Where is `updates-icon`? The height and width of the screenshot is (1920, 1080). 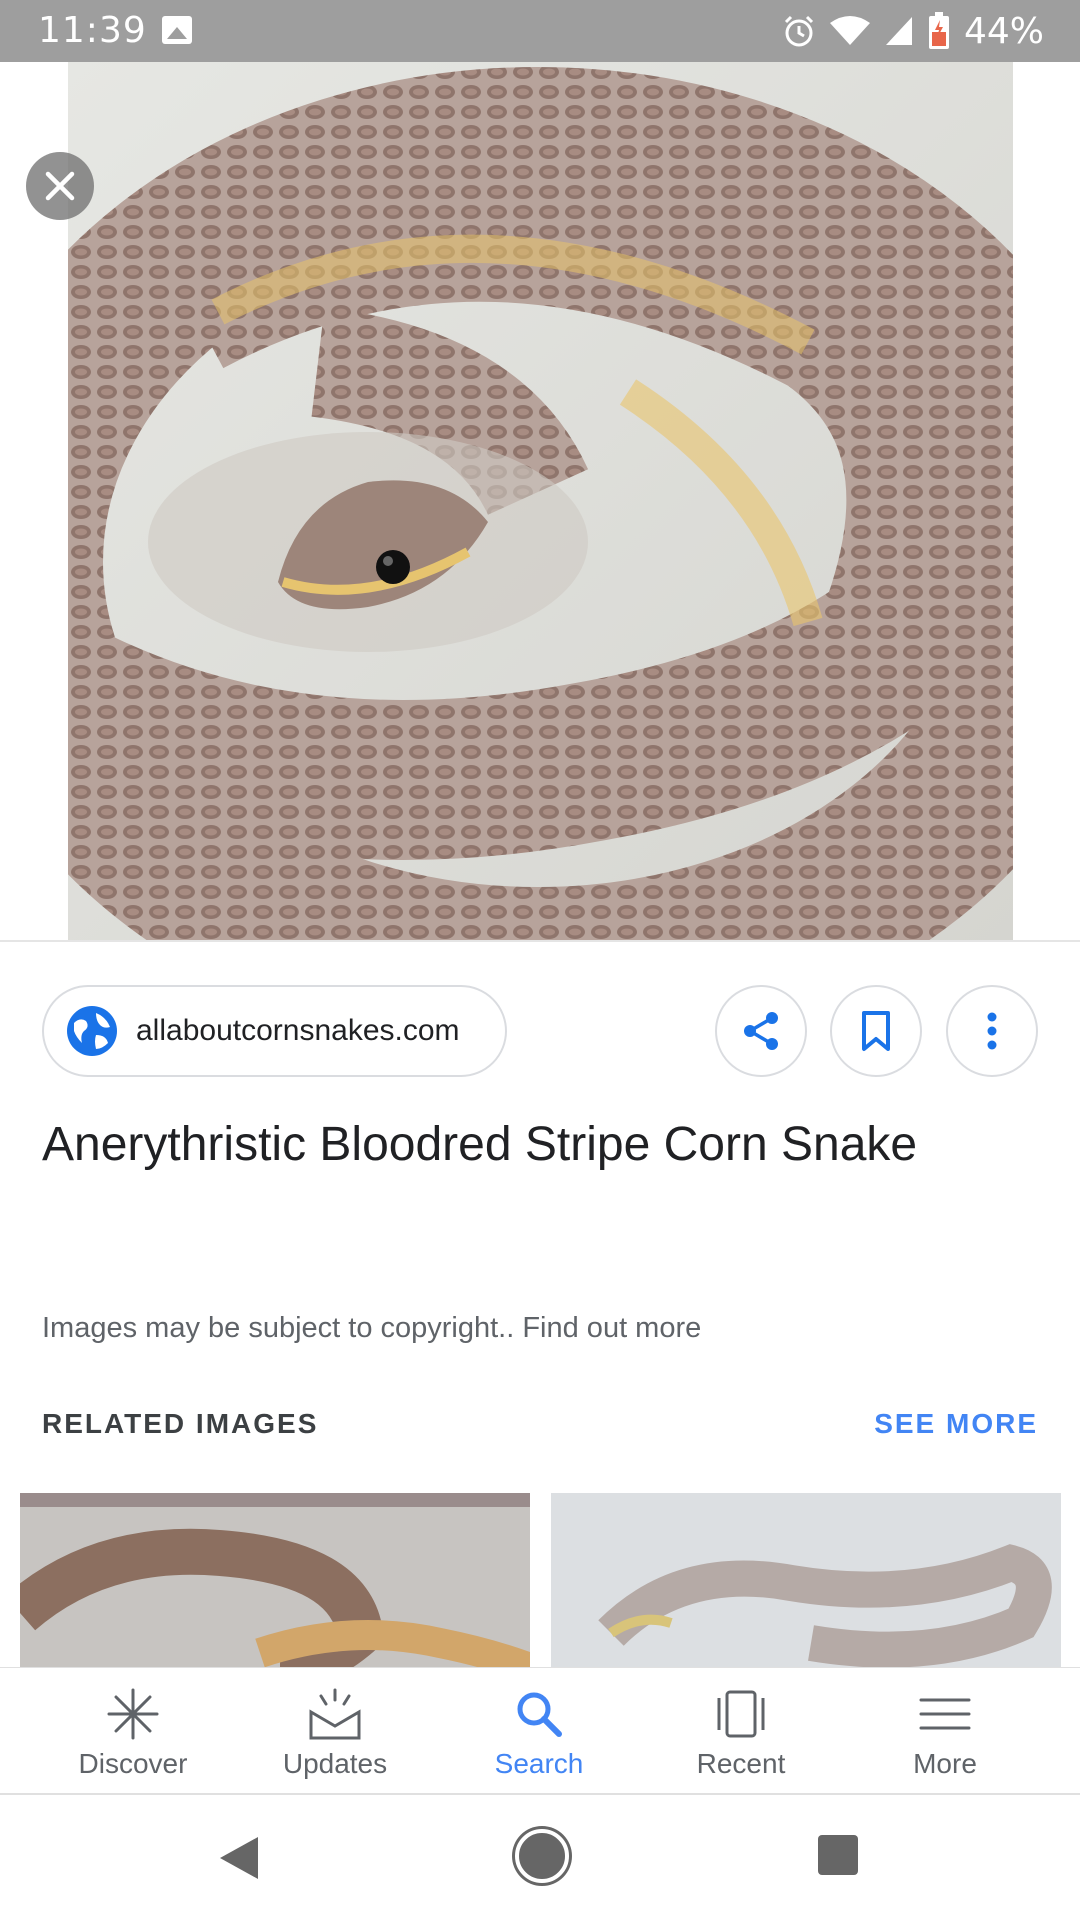
updates-icon is located at coordinates (335, 1714).